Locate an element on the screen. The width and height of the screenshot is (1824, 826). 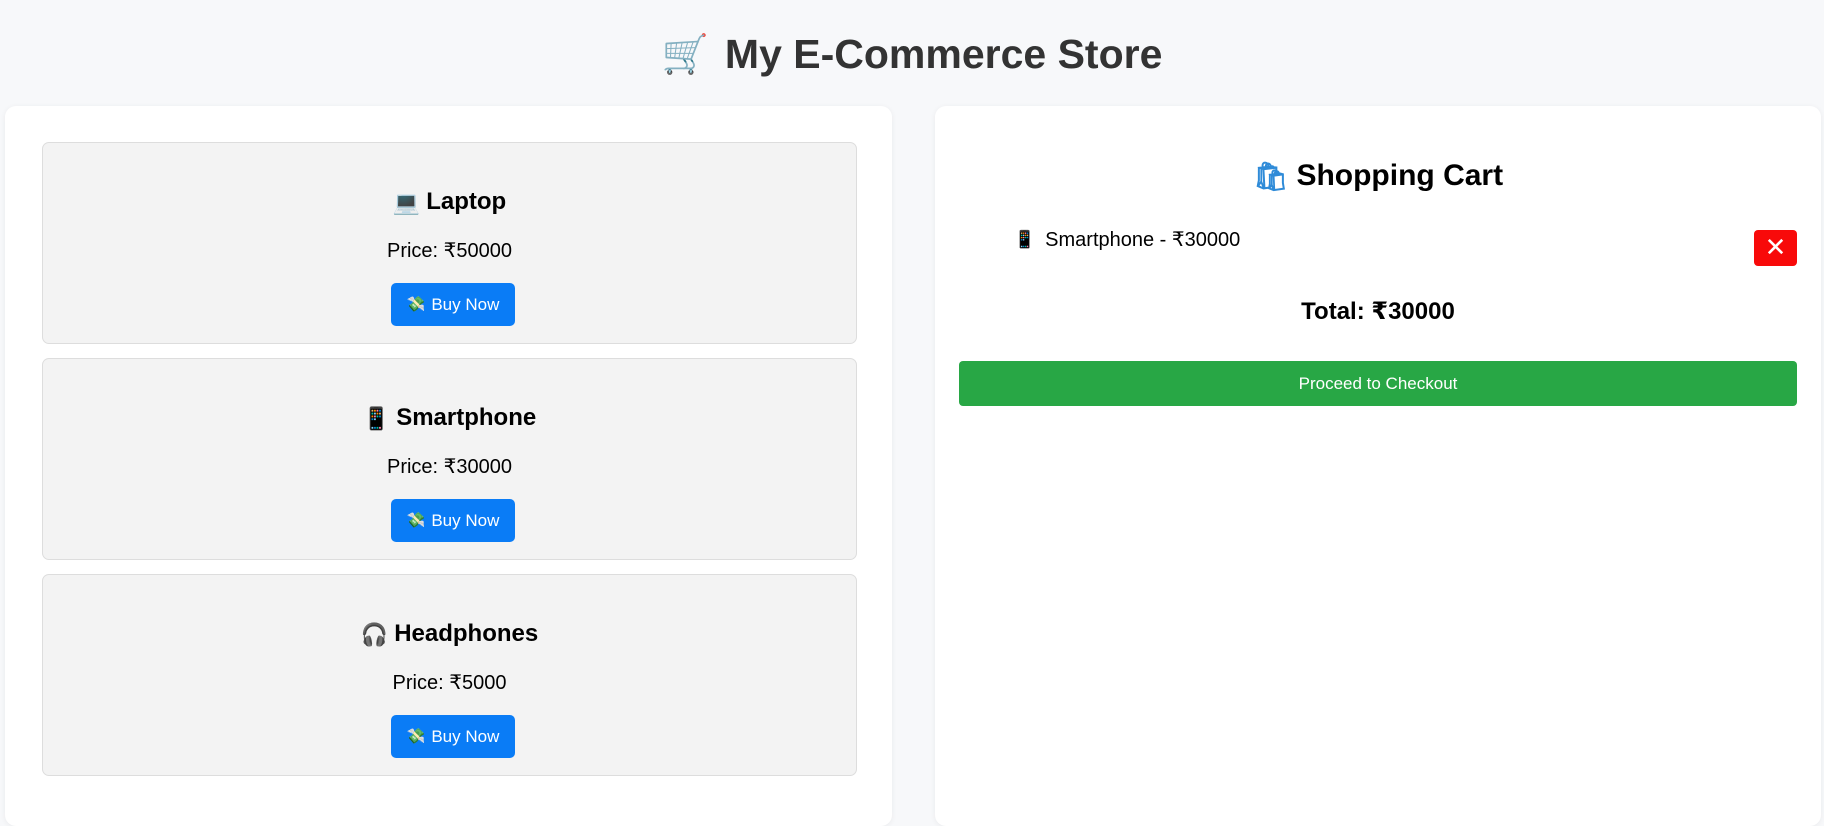
store-header: 🛒 My E-Commerce Store is located at coordinates (912, 53).